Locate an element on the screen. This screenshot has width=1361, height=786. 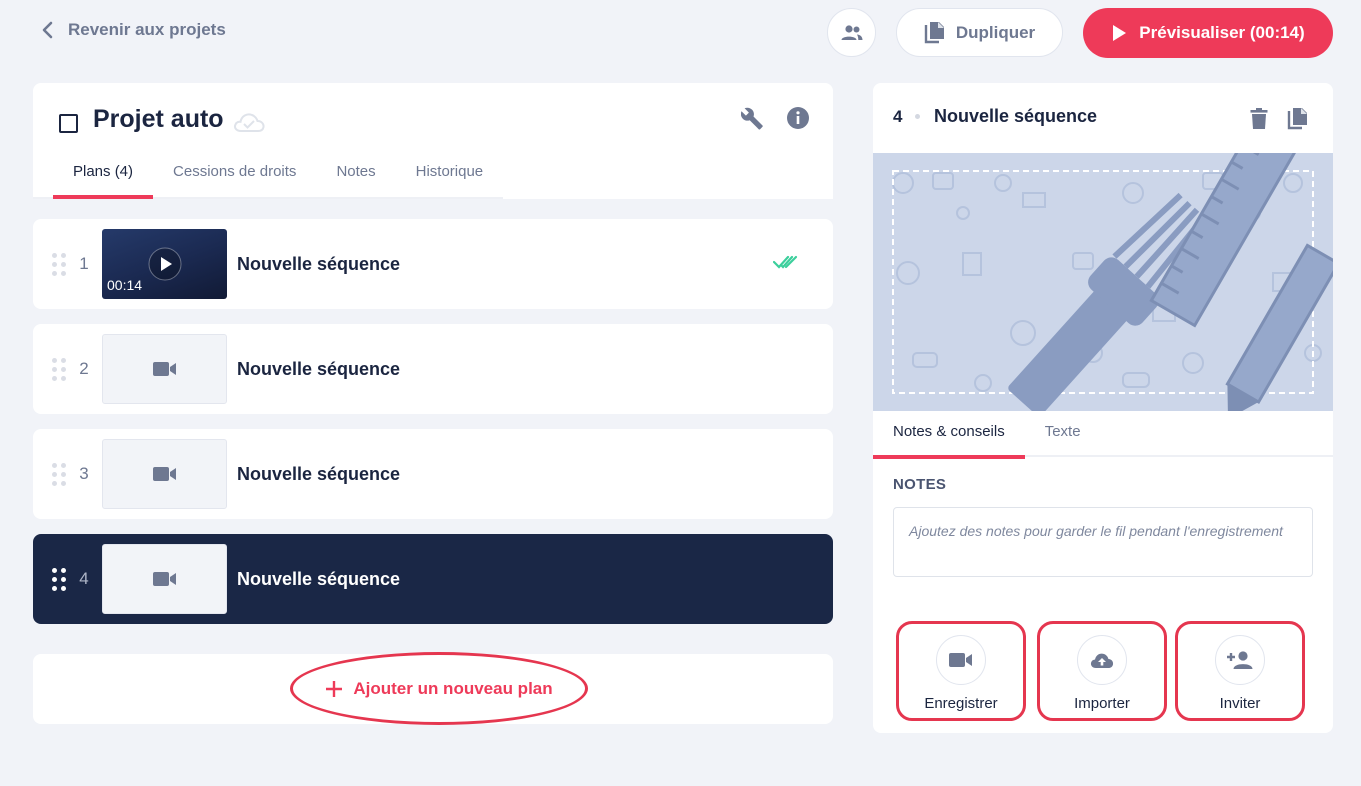
invite-button: Inviter is located at coordinates (1240, 671).